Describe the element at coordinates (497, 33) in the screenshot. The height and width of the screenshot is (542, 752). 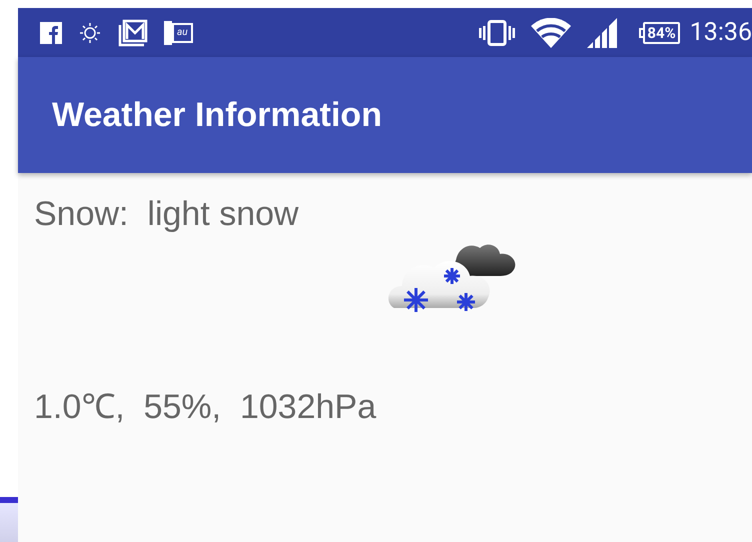
I see `vibrate-icon` at that location.